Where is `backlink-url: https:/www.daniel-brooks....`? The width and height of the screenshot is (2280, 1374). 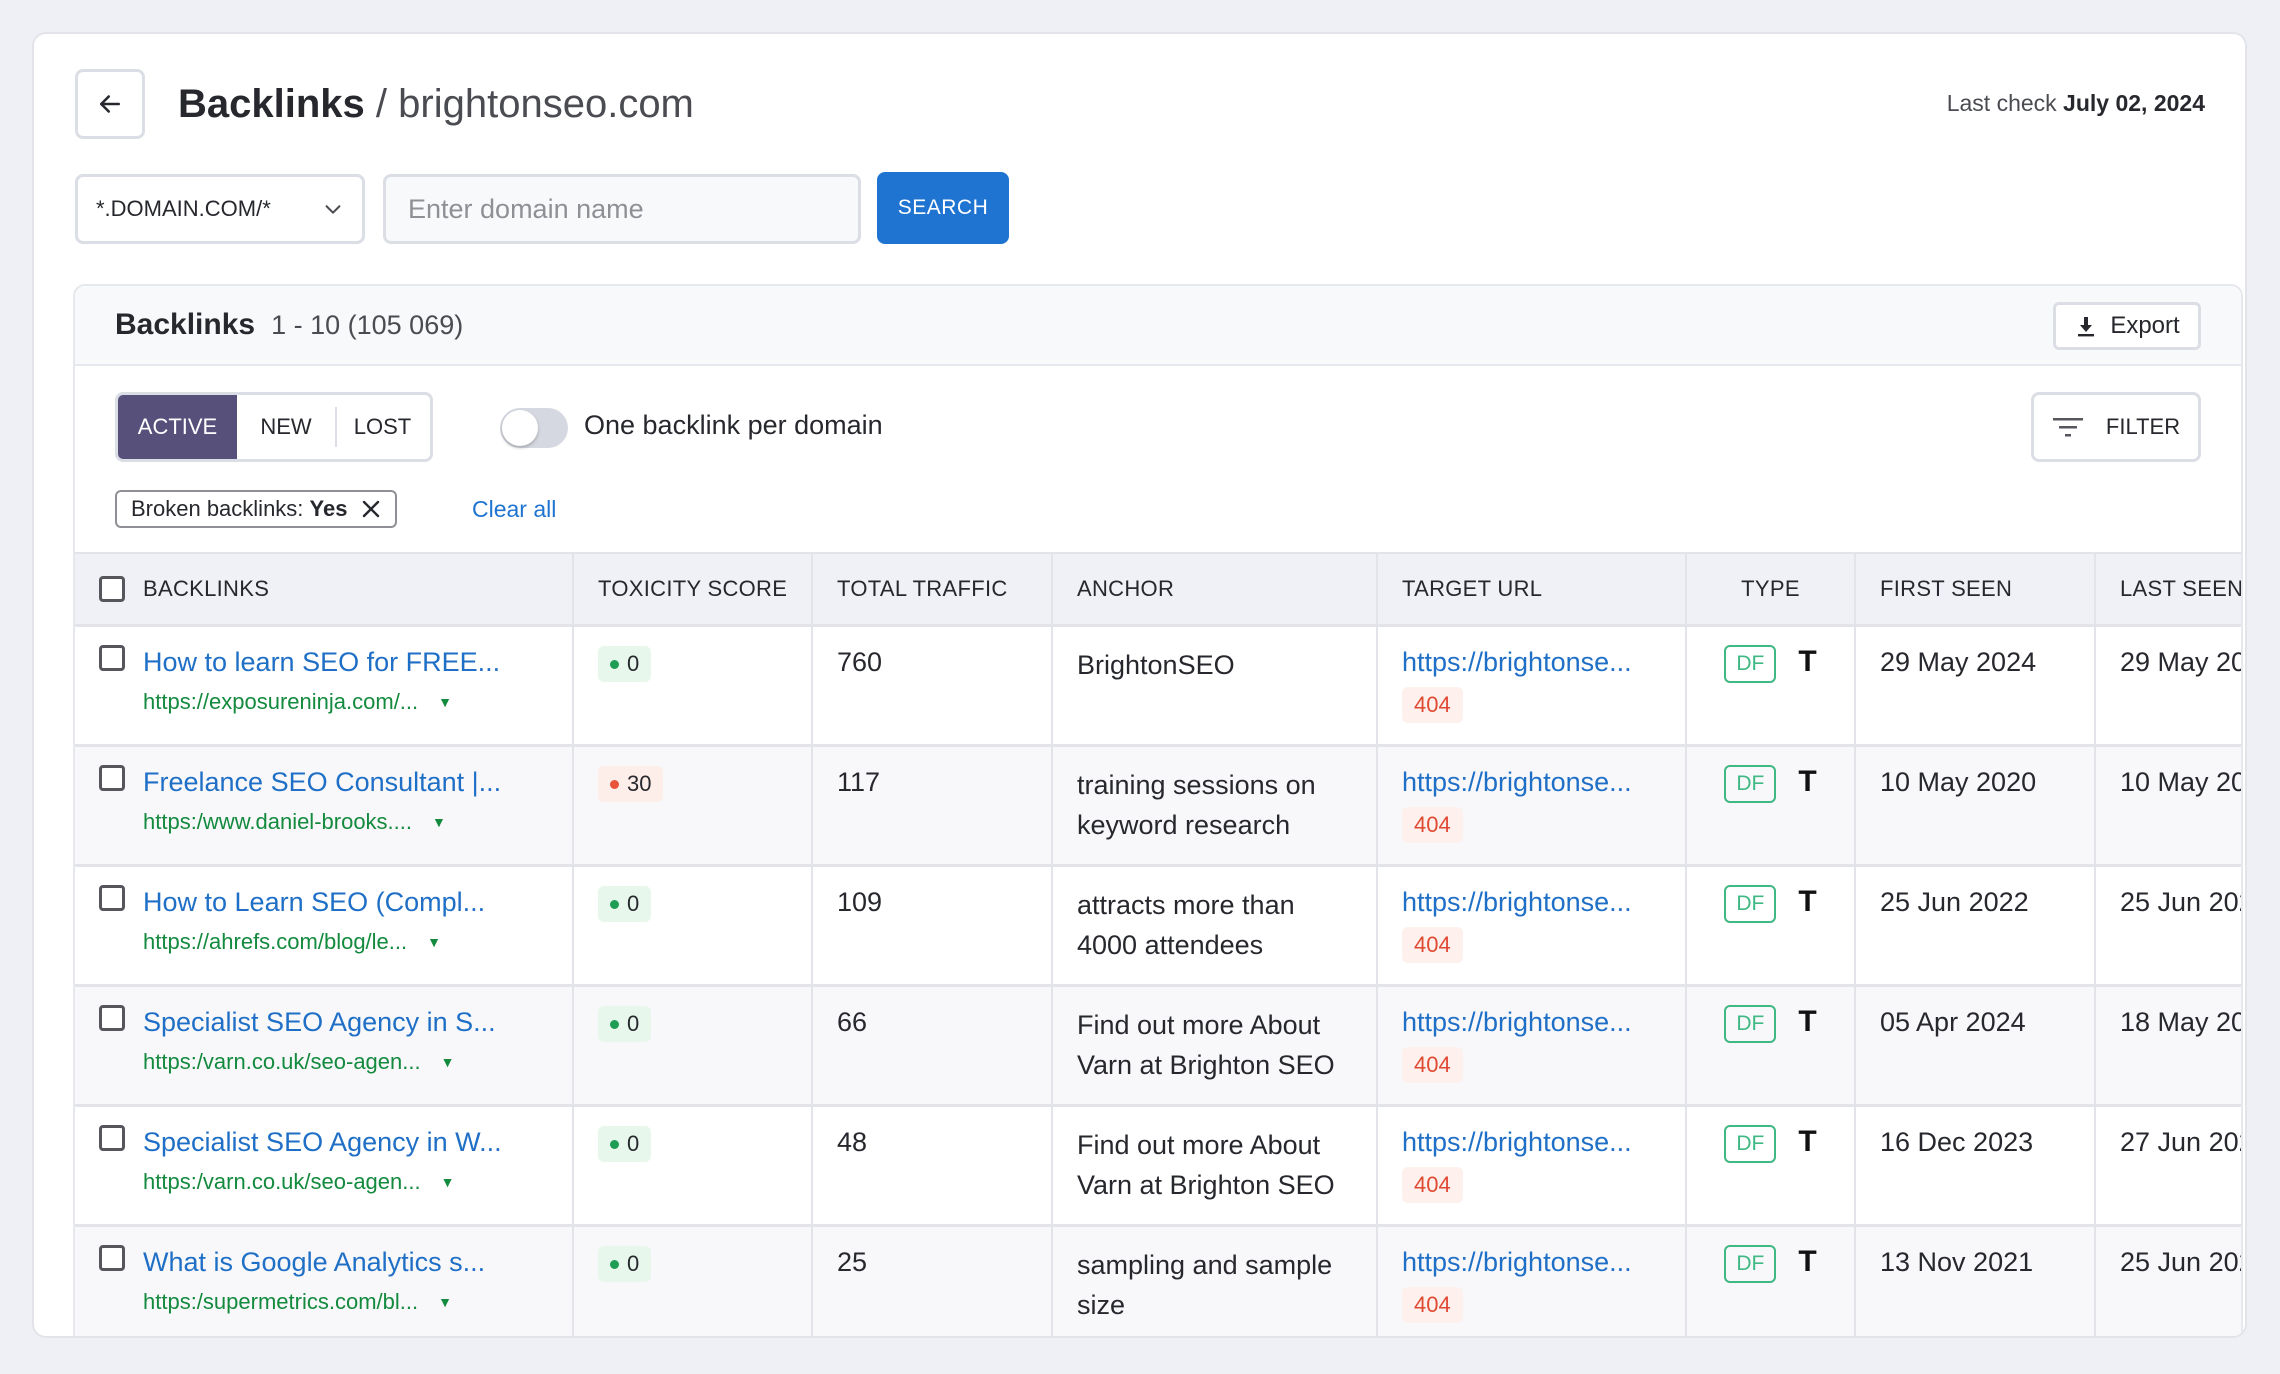 backlink-url: https:/www.daniel-brooks.... is located at coordinates (278, 821).